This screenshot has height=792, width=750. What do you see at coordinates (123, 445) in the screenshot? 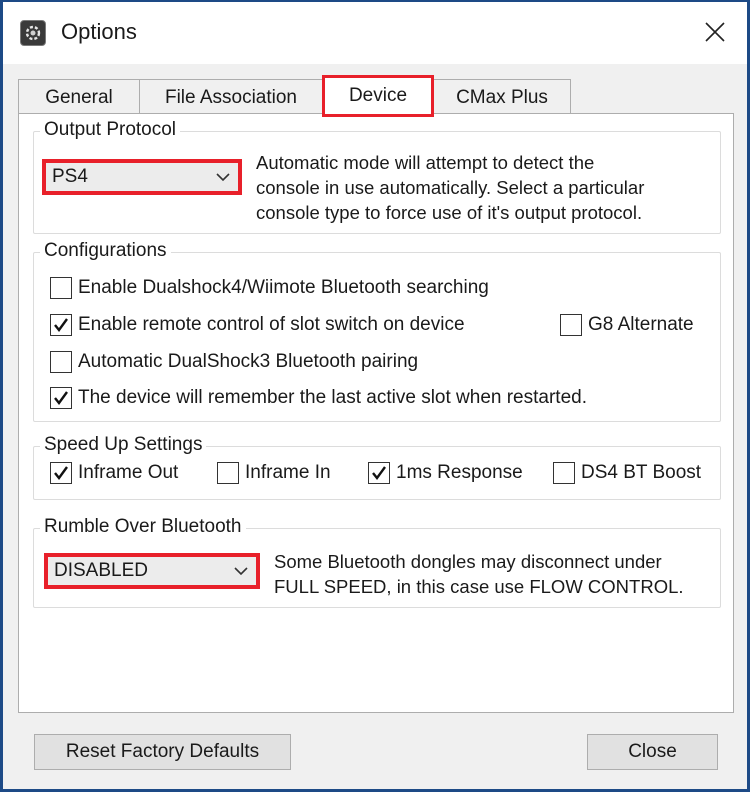
I see `speed-up-label: Speed Up Settings` at bounding box center [123, 445].